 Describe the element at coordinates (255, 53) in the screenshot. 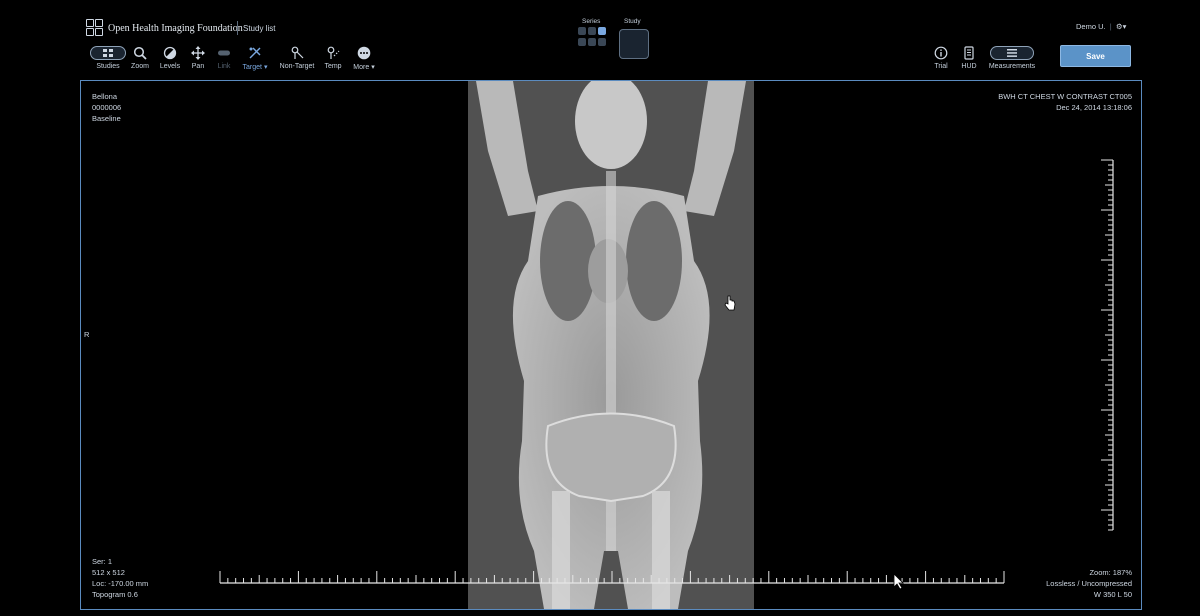

I see `target-icon` at that location.